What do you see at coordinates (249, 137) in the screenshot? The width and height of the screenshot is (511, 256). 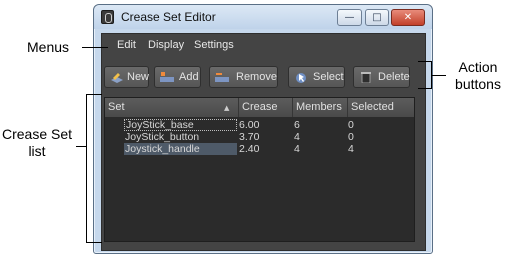 I see `crease-value: 3.70` at bounding box center [249, 137].